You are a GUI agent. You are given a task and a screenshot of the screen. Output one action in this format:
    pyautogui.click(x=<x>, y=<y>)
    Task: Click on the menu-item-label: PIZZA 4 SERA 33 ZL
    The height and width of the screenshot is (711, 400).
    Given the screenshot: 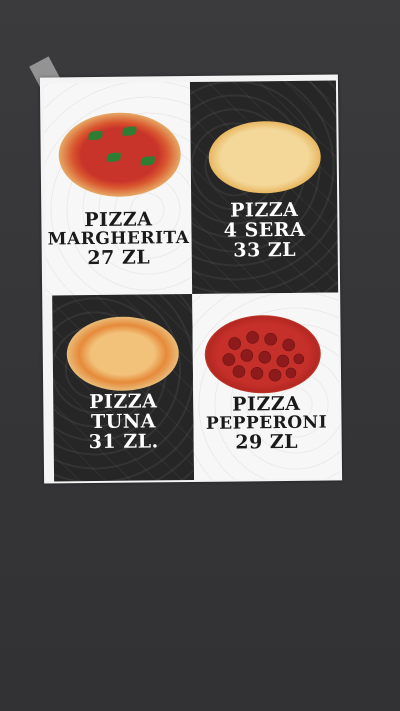 What is the action you would take?
    pyautogui.click(x=264, y=230)
    